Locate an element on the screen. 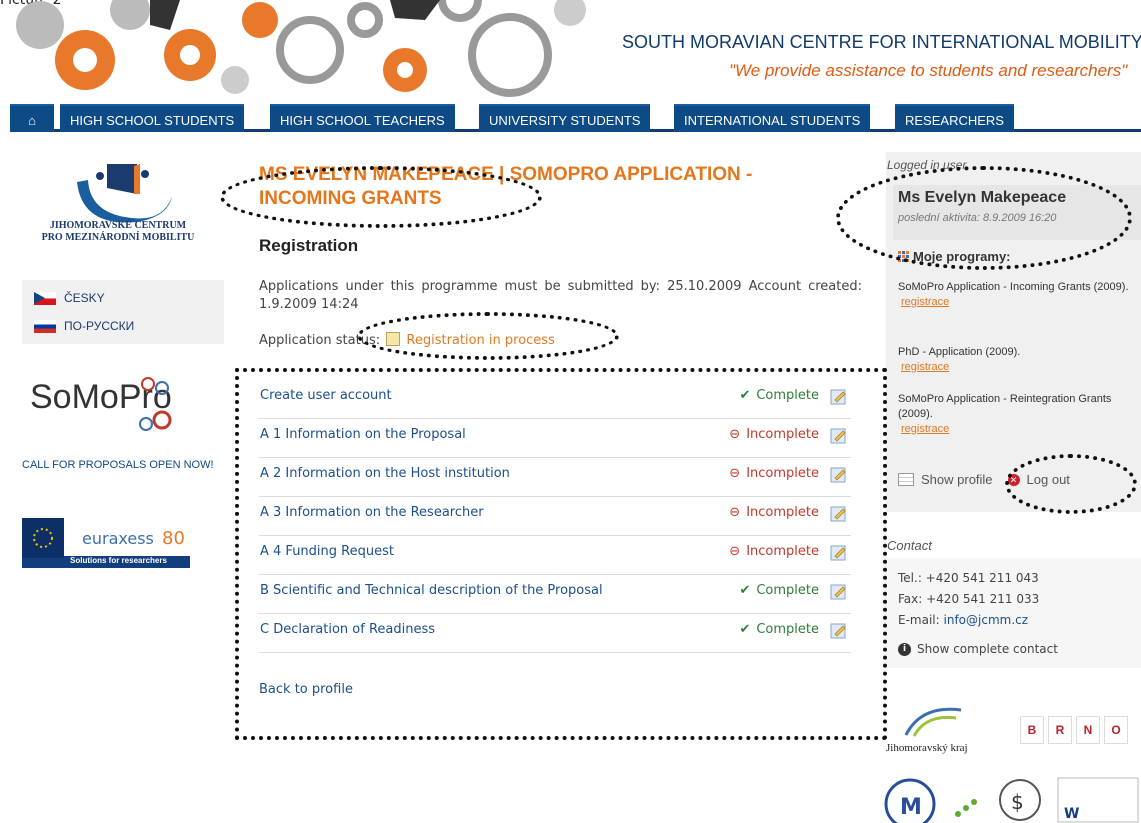 This screenshot has height=823, width=1141. annotation-oval-title is located at coordinates (381, 197).